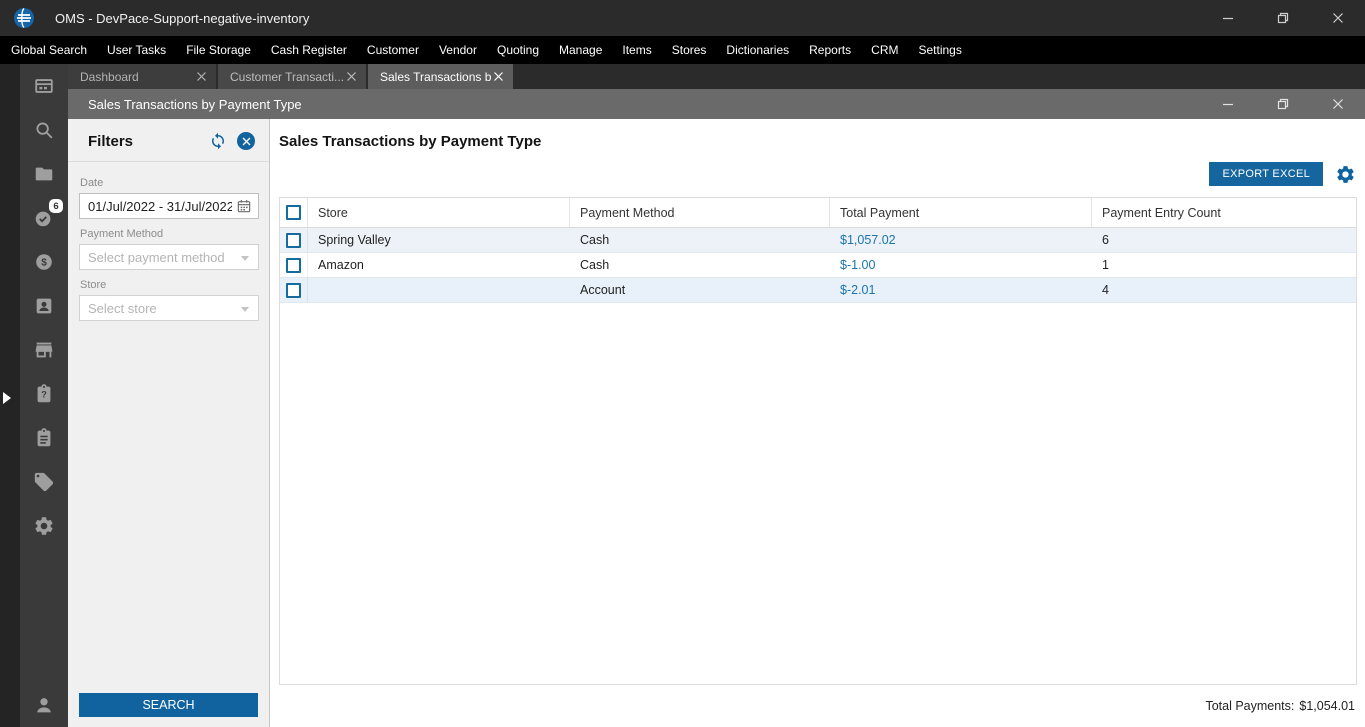  What do you see at coordinates (1327, 706) in the screenshot?
I see `total-payments-value: $1,054.01` at bounding box center [1327, 706].